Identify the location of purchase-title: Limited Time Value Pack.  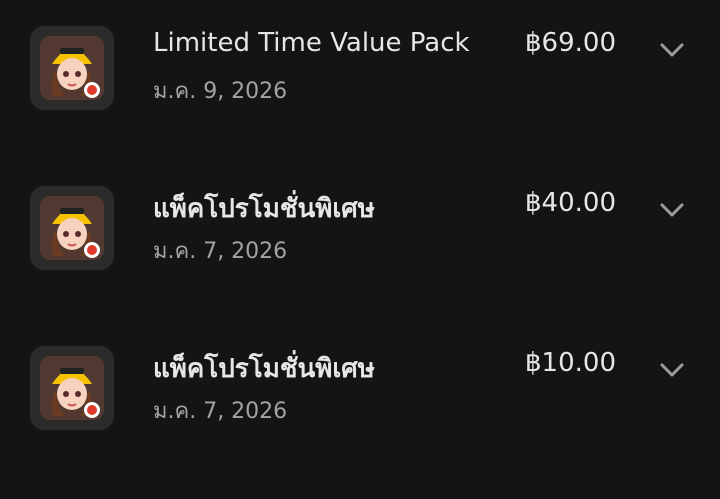
(311, 43).